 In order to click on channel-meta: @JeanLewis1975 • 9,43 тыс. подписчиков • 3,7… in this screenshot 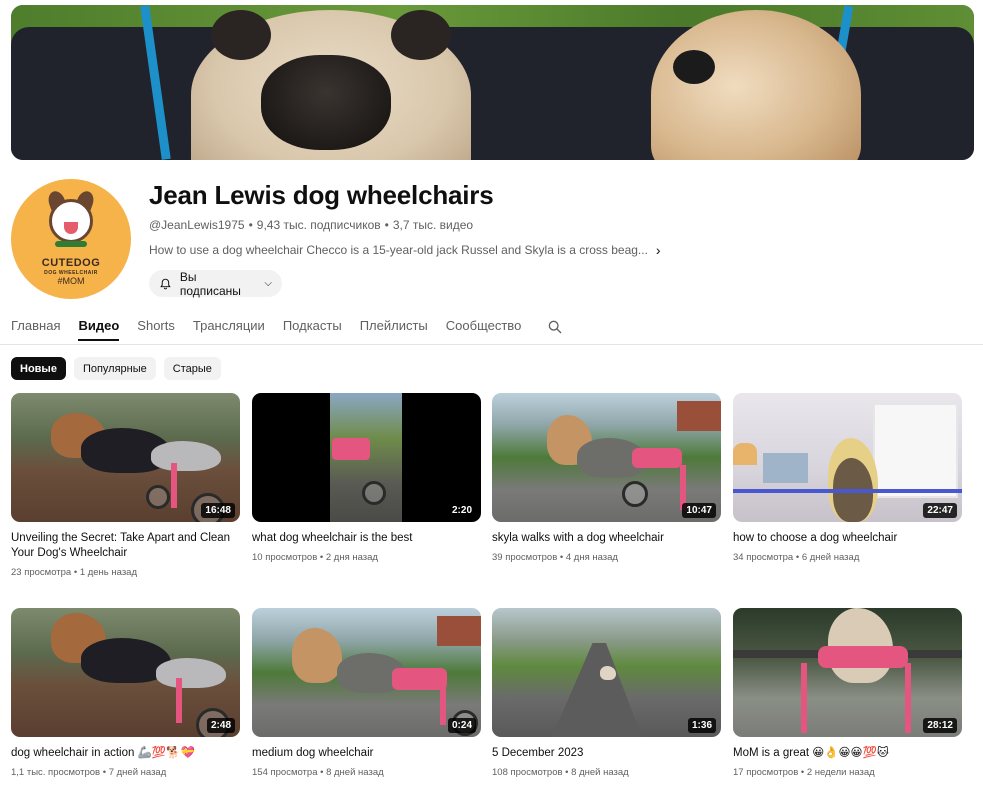, I will do `click(311, 225)`.